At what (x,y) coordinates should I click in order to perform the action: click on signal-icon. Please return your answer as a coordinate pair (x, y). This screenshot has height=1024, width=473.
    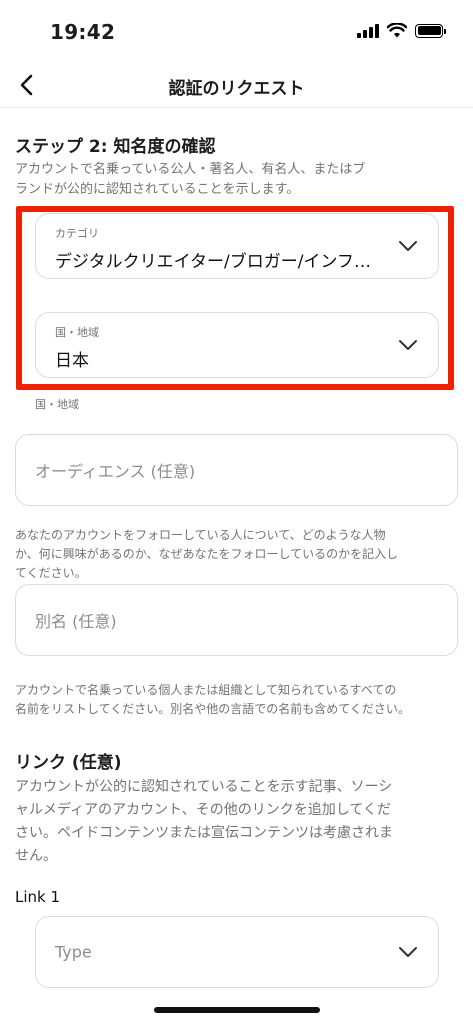
    Looking at the image, I should click on (368, 30).